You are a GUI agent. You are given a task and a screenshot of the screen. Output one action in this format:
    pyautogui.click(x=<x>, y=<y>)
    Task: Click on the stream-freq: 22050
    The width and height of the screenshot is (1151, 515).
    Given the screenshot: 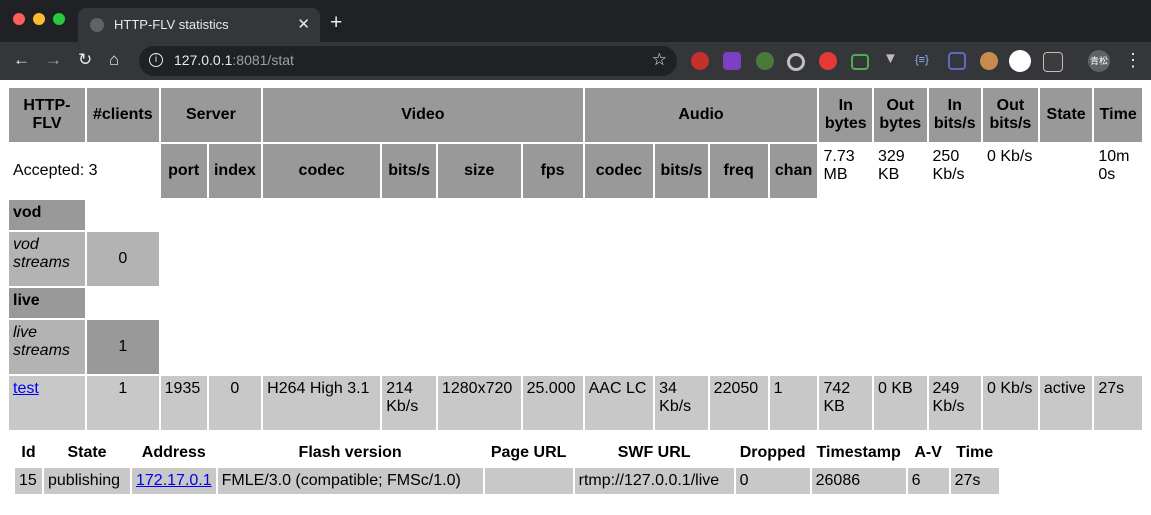 What is the action you would take?
    pyautogui.click(x=738, y=403)
    